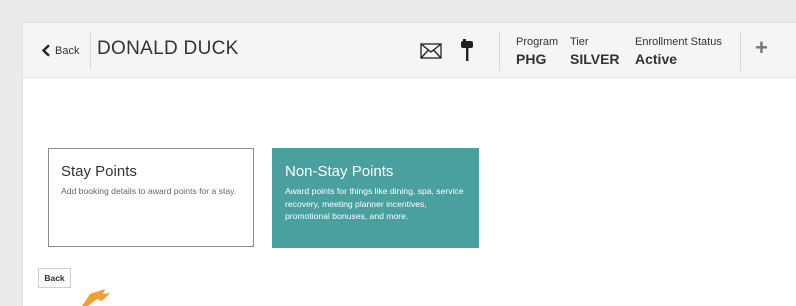 The width and height of the screenshot is (796, 306). What do you see at coordinates (595, 59) in the screenshot?
I see `tier-value: SILVER` at bounding box center [595, 59].